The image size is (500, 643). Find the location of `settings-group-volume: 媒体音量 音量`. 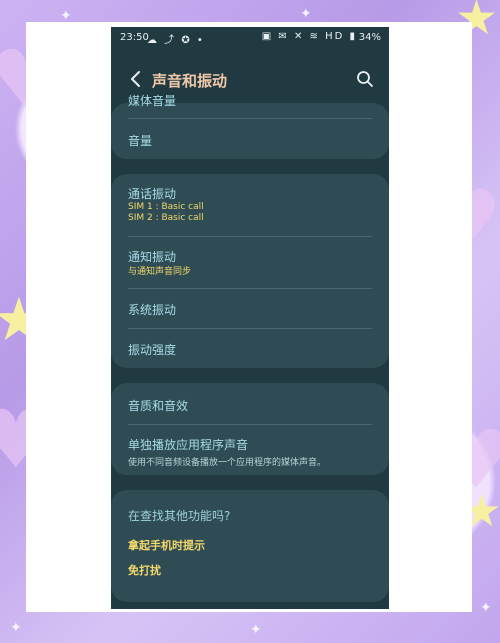

settings-group-volume: 媒体音量 音量 is located at coordinates (250, 126).